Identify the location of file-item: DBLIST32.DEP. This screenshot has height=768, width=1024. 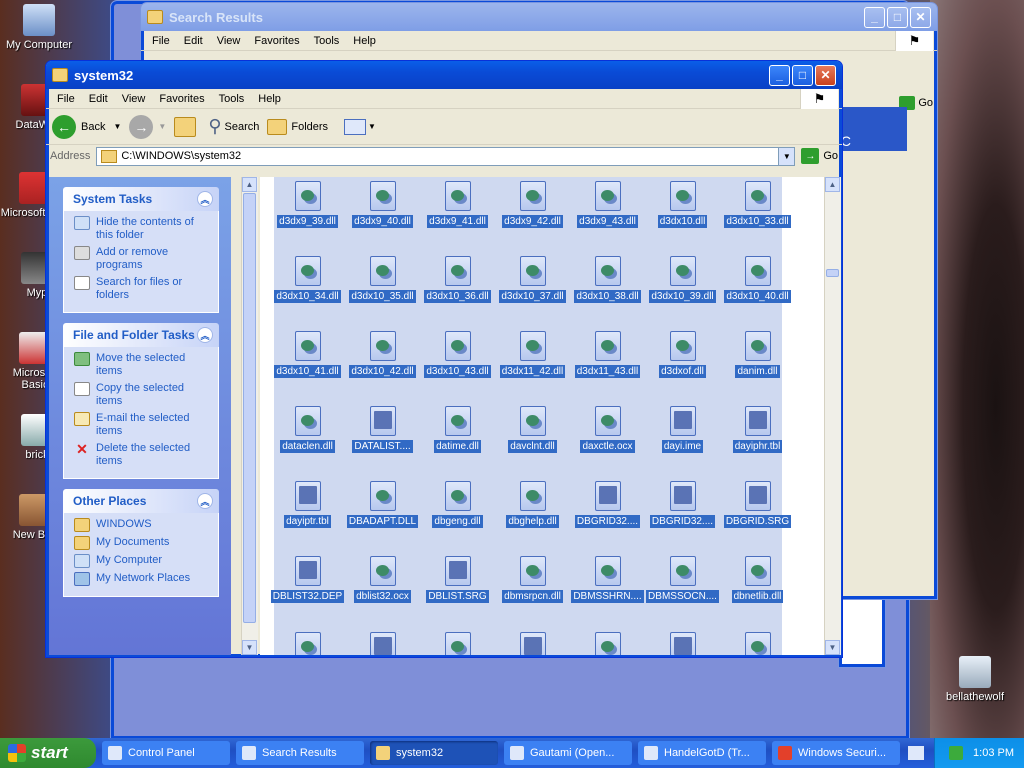
(307, 581).